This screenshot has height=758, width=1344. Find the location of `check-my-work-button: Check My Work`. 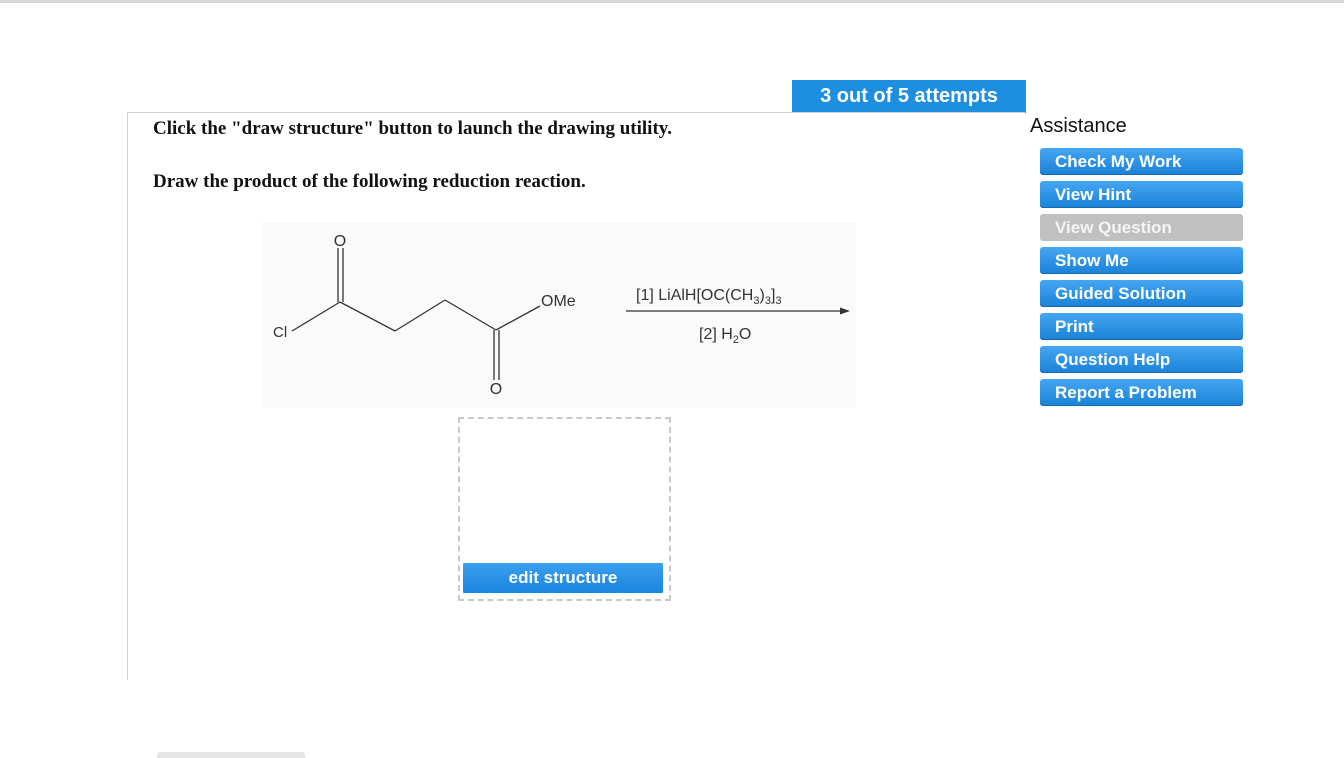

check-my-work-button: Check My Work is located at coordinates (1141, 161).